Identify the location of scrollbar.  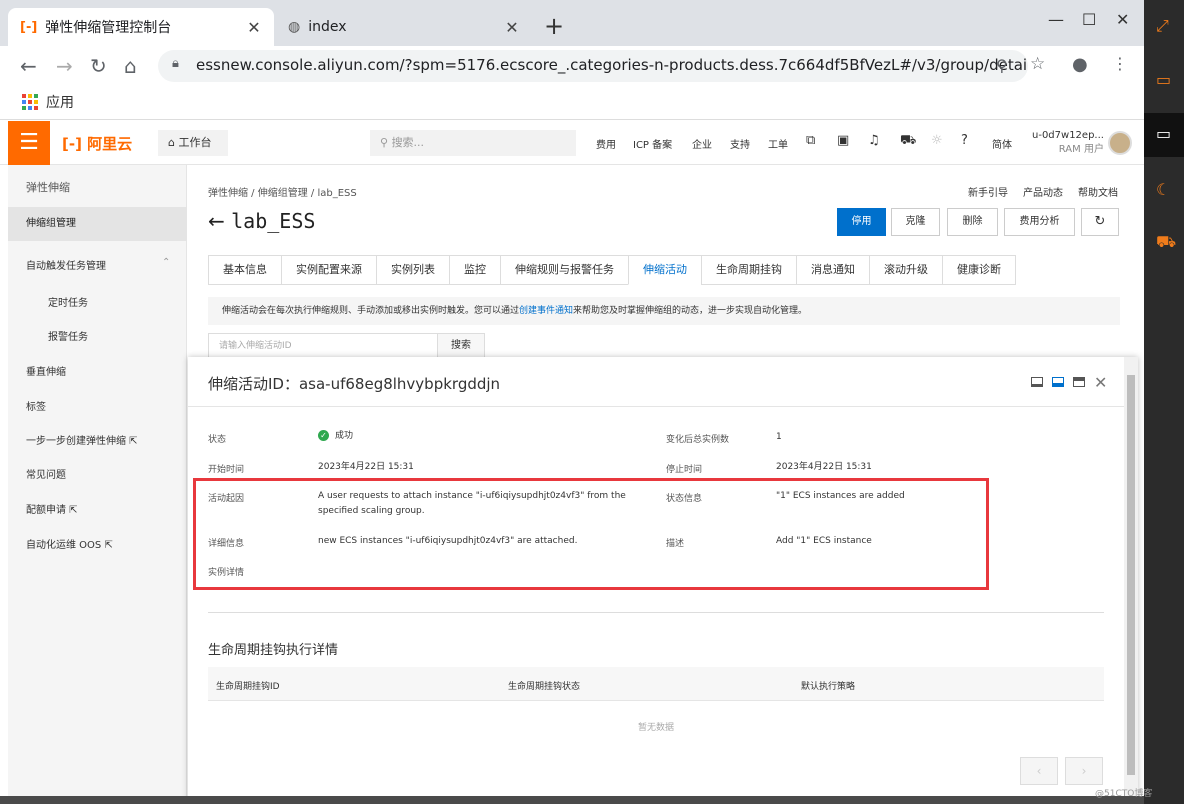
(1131, 580).